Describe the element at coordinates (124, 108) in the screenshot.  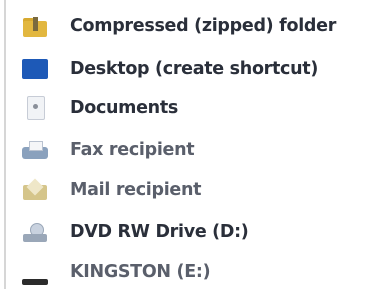
I see `menu-item-label: Documents` at that location.